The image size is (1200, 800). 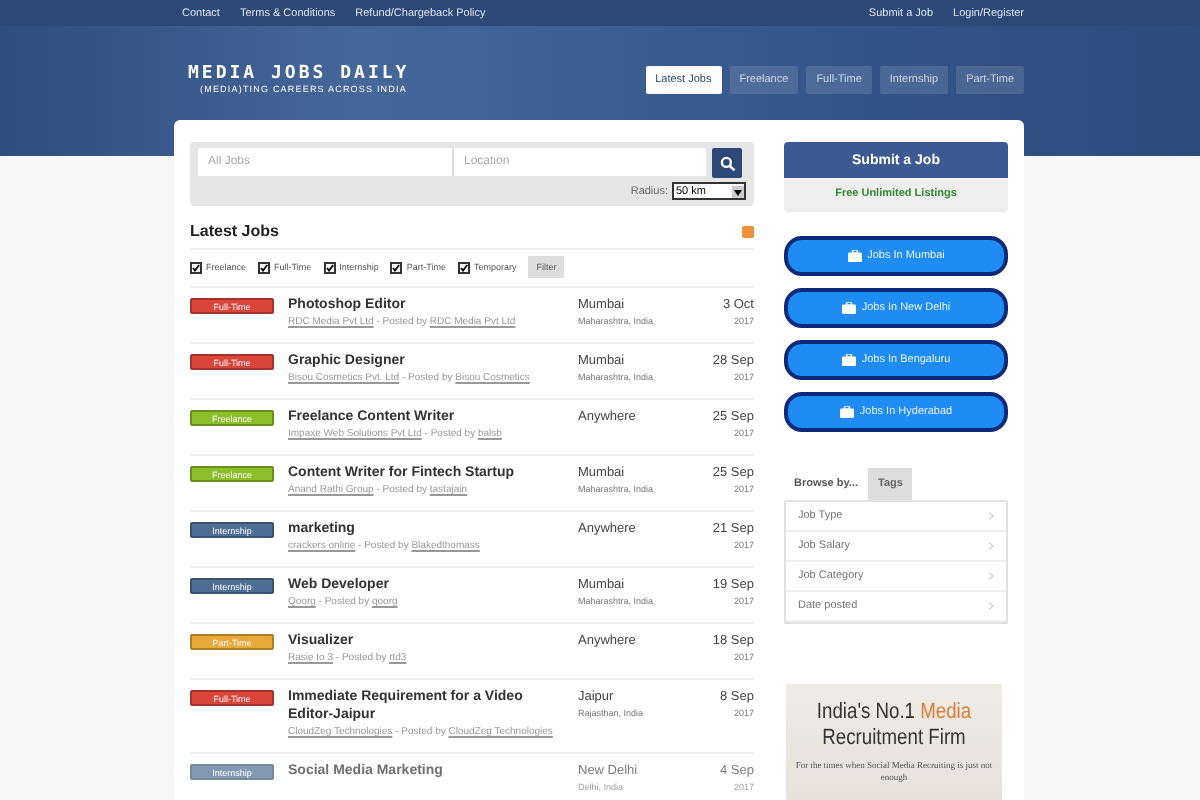 What do you see at coordinates (894, 726) in the screenshot?
I see `ad-headline: India's No.1 Media Recruitment Firm` at bounding box center [894, 726].